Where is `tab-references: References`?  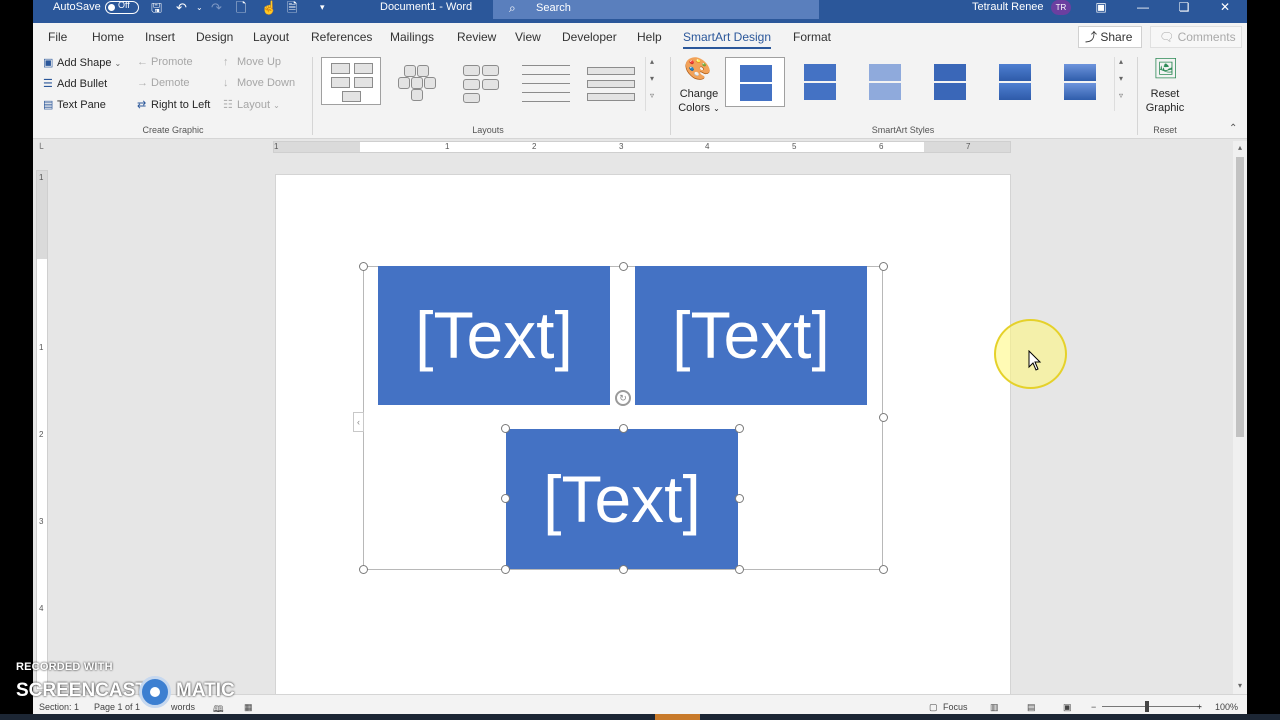 tab-references: References is located at coordinates (341, 37).